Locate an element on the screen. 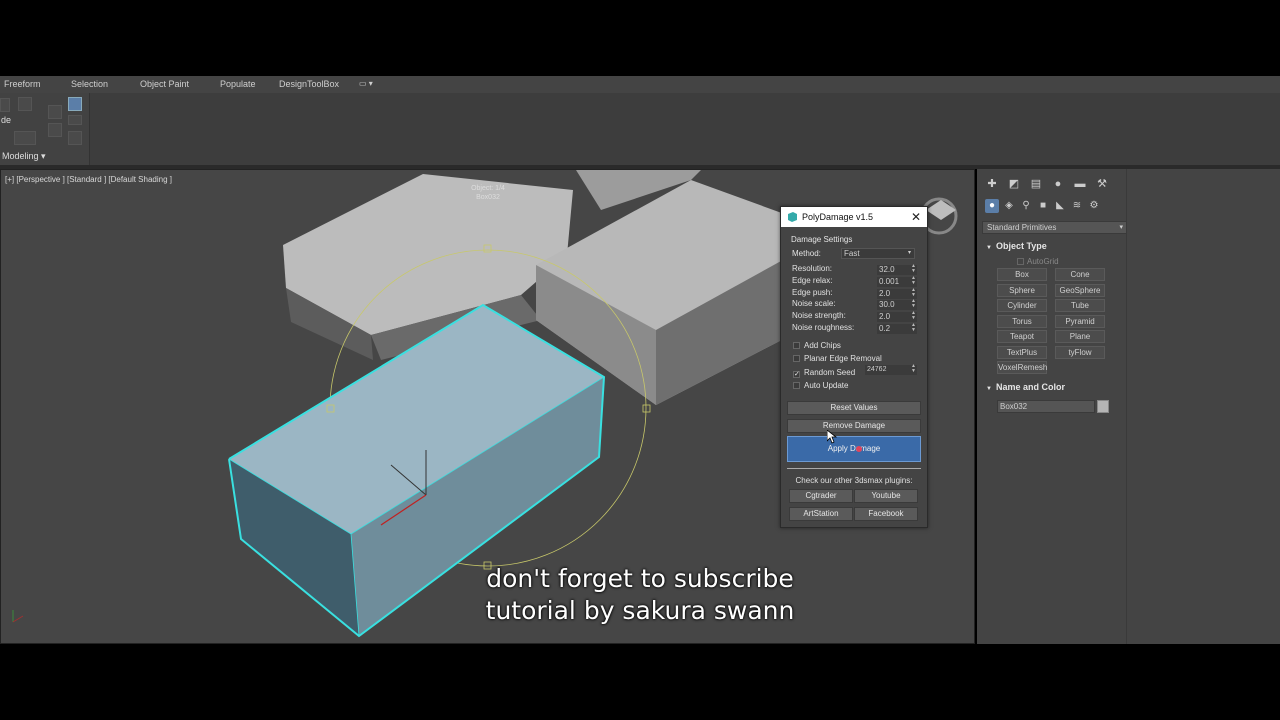 The image size is (1280, 720). primitive-button-sphere: Sphere is located at coordinates (1022, 290).